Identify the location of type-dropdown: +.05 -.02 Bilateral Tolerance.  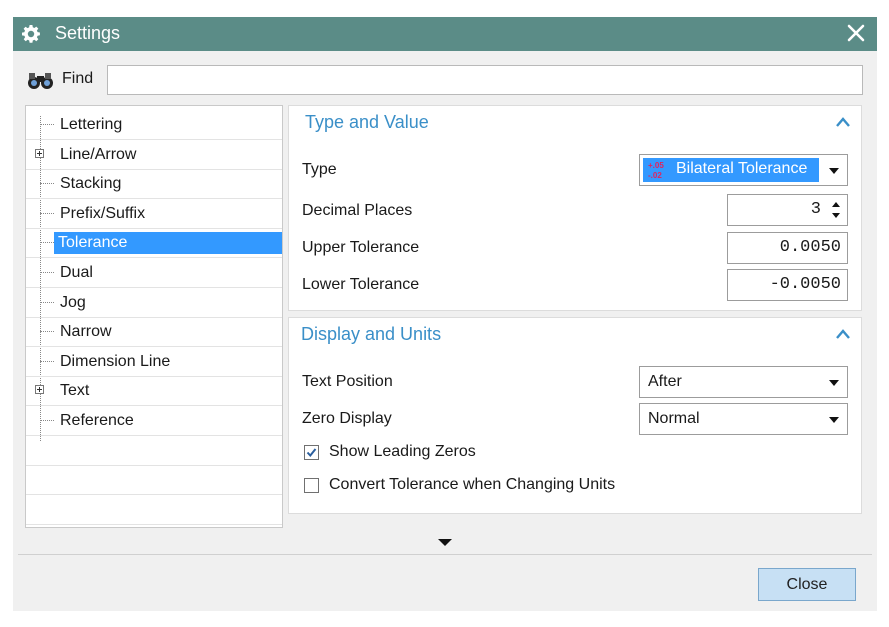
(743, 170).